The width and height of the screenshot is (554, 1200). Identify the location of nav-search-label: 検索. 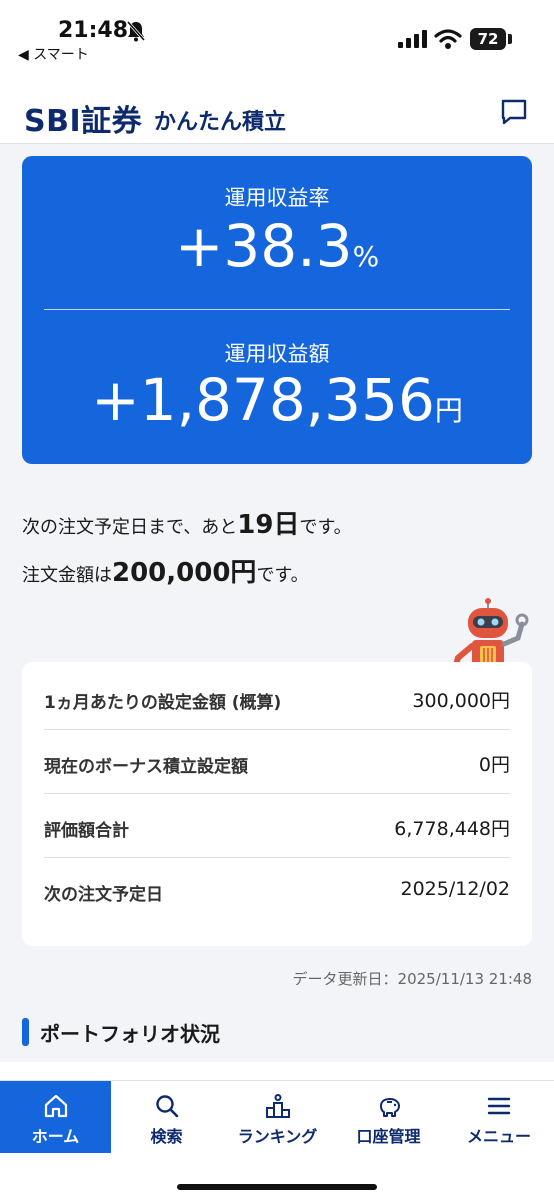
(166, 1136).